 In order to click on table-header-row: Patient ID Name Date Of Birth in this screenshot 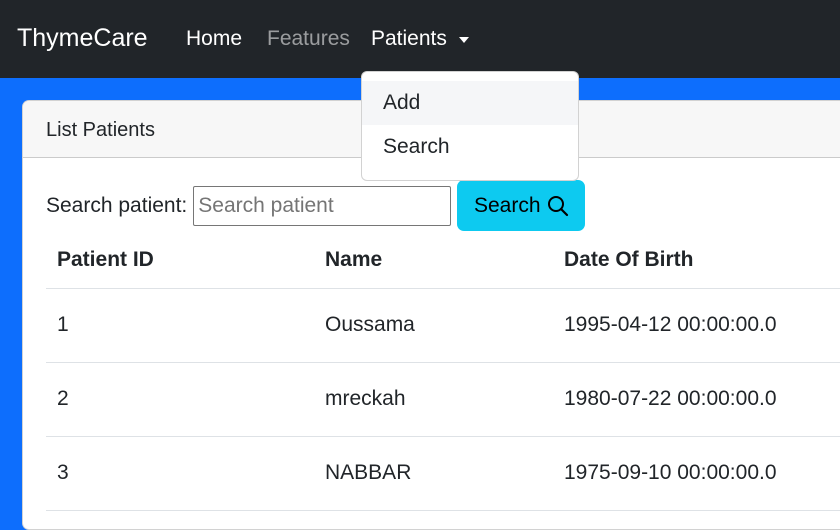, I will do `click(443, 260)`.